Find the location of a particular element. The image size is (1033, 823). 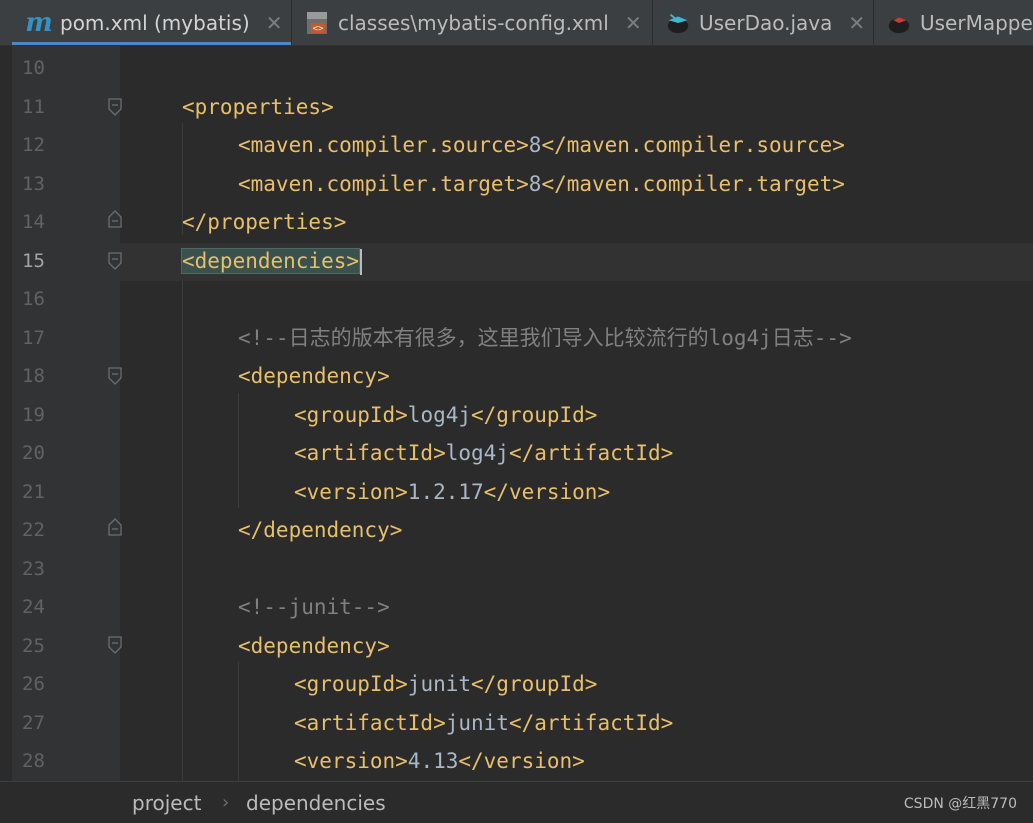

code-line: 11 <properties> is located at coordinates (516, 107).